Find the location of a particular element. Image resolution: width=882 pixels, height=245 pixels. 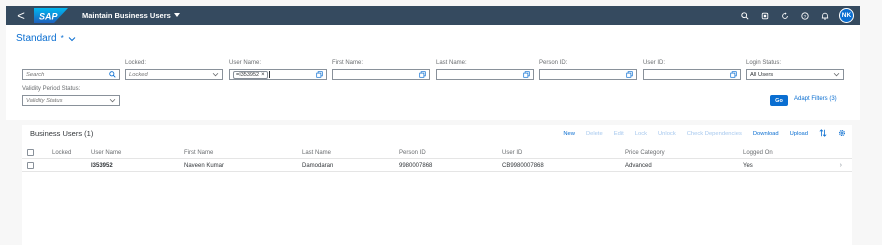

cell-username: I353952 is located at coordinates (102, 165).